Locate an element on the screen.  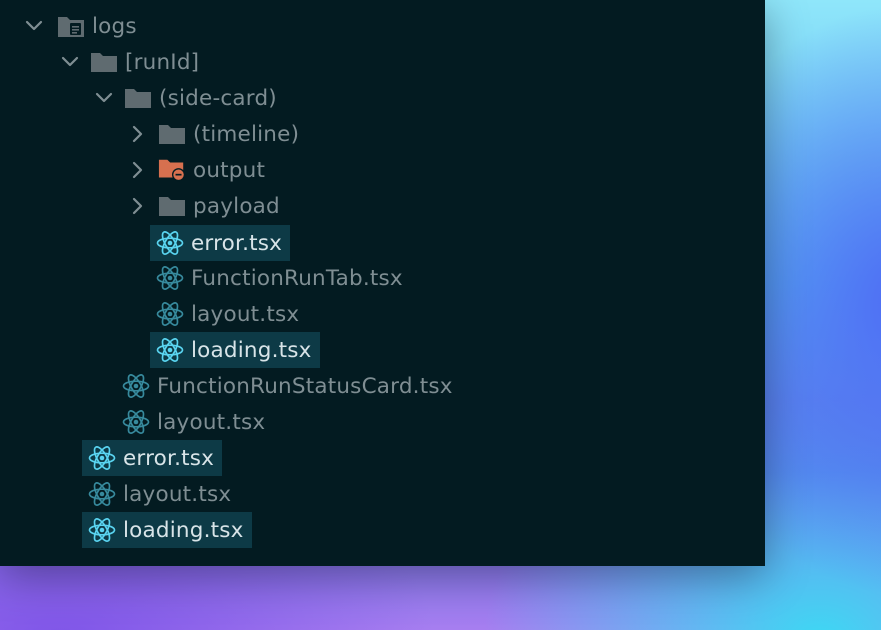
tree-folder-timeline: (timeline) is located at coordinates (228, 134).